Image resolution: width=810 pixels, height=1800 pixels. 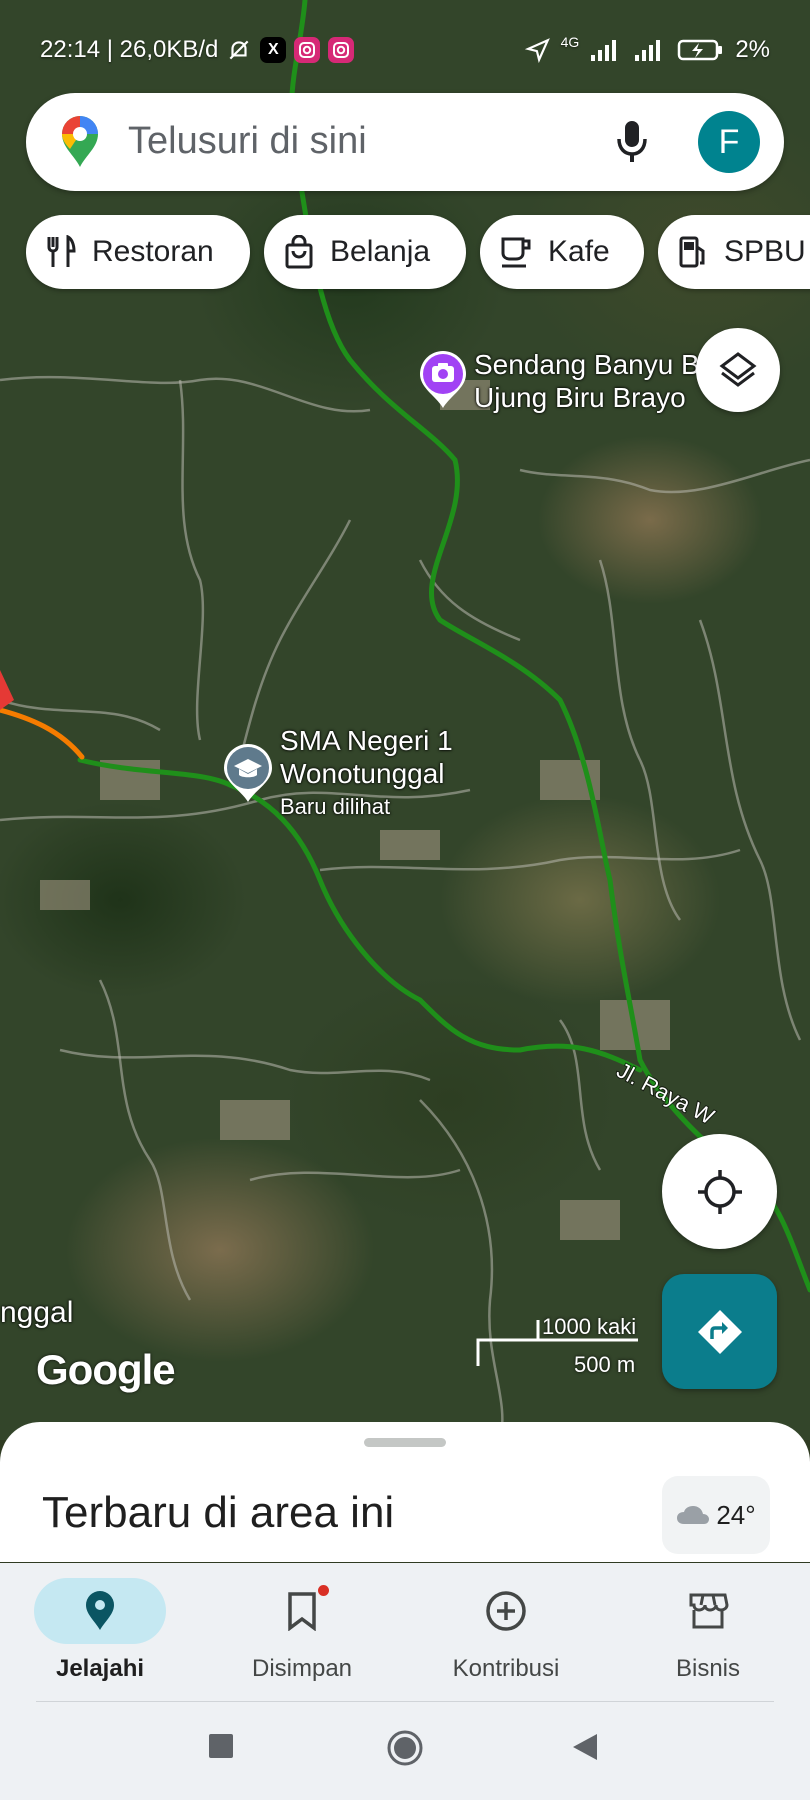 I want to click on camera-icon, so click(x=443, y=379).